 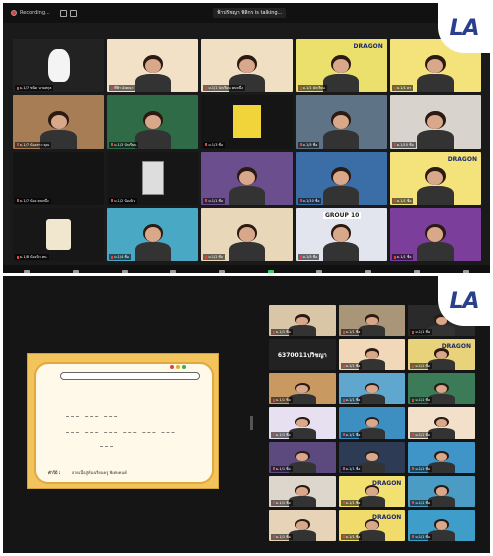 I want to click on participant-tile: ม.1/1 นักเรียน คนหนึ่ง, so click(x=247, y=66).